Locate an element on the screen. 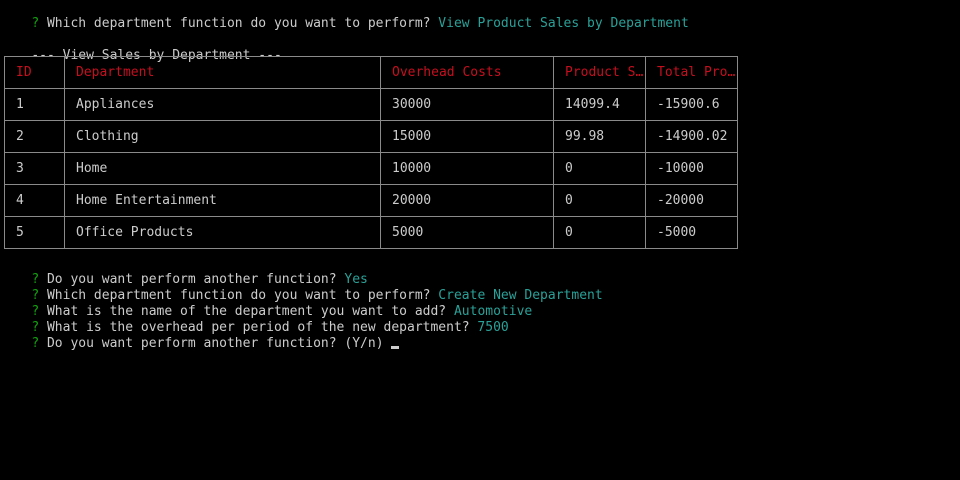 The image size is (960, 480). text-cursor is located at coordinates (395, 347).